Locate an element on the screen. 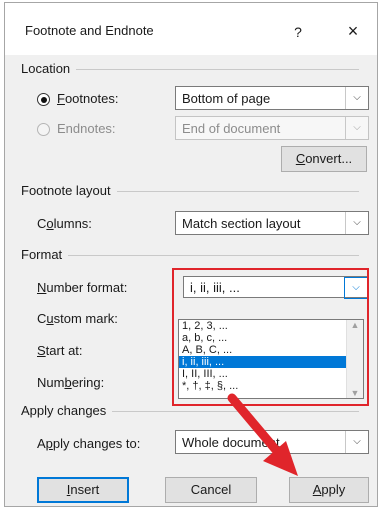 This screenshot has height=511, width=382. format-section: Format is located at coordinates (191, 255).